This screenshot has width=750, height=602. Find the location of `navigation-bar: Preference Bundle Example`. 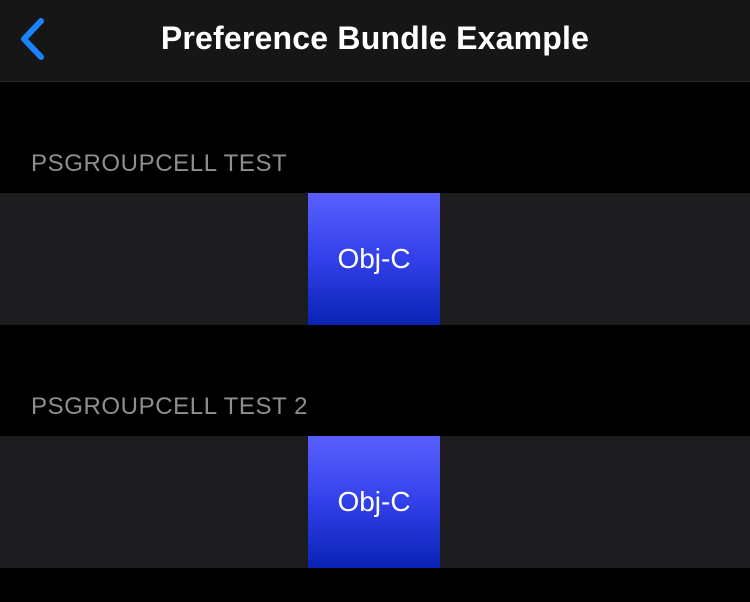

navigation-bar: Preference Bundle Example is located at coordinates (375, 41).